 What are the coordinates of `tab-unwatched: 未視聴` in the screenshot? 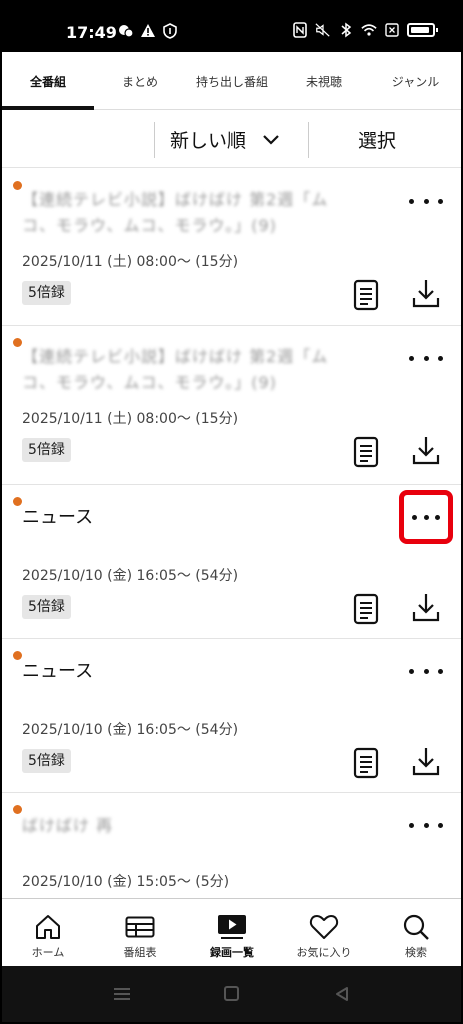 It's located at (324, 81).